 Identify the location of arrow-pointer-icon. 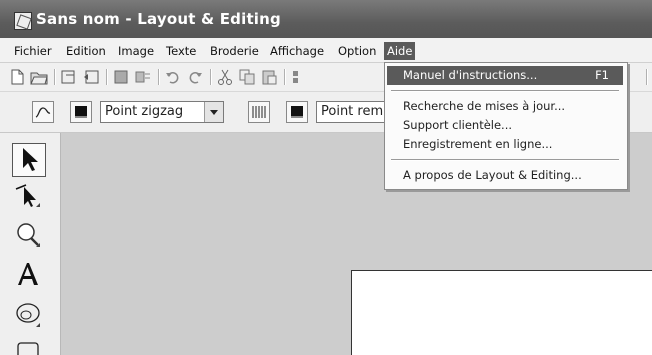
(30, 159).